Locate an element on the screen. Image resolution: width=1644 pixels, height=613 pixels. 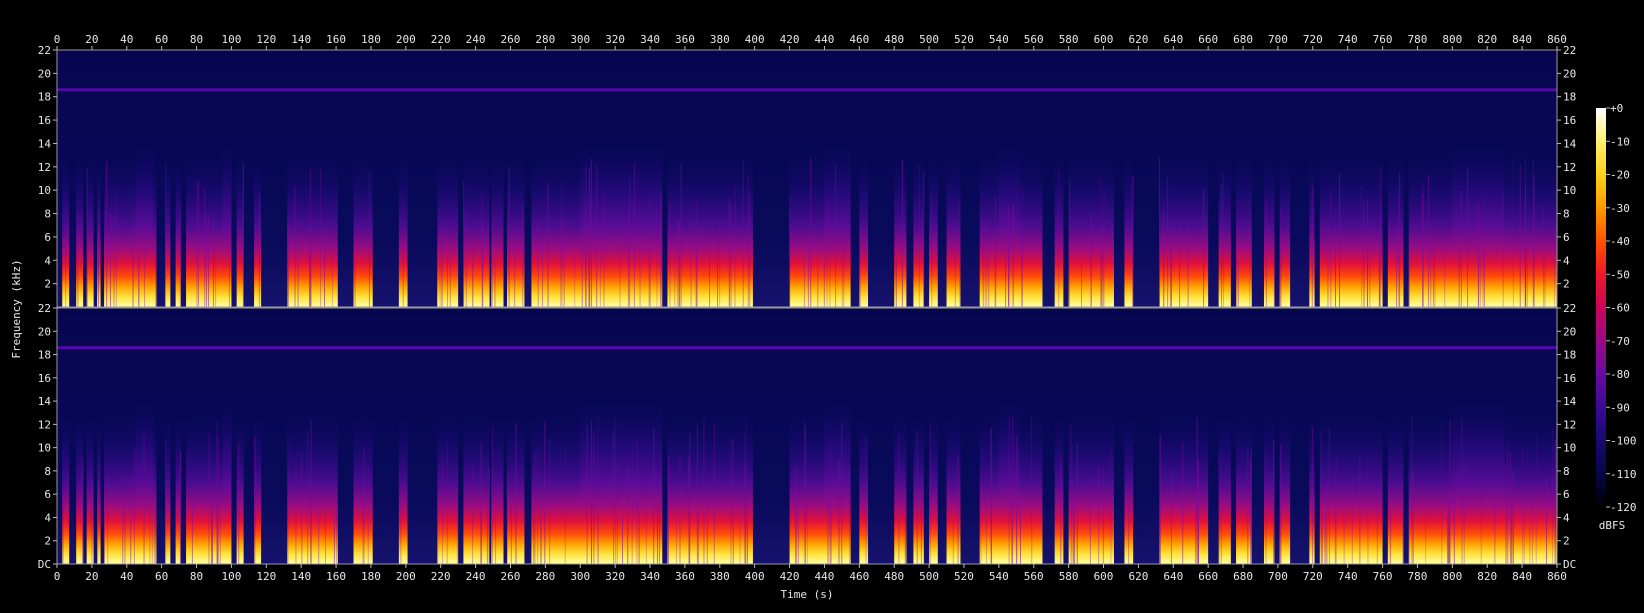
x-tick-label-top: 360 is located at coordinates (685, 39).